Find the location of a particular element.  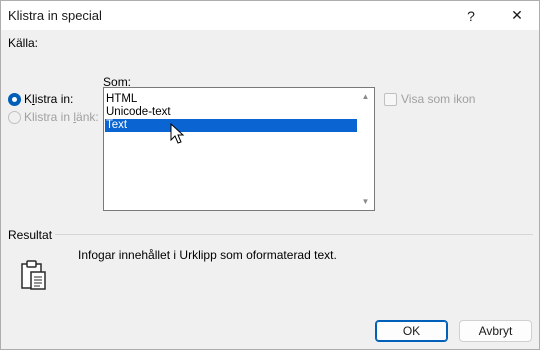

paste-link-radio: Klistra in länk: is located at coordinates (53, 117).